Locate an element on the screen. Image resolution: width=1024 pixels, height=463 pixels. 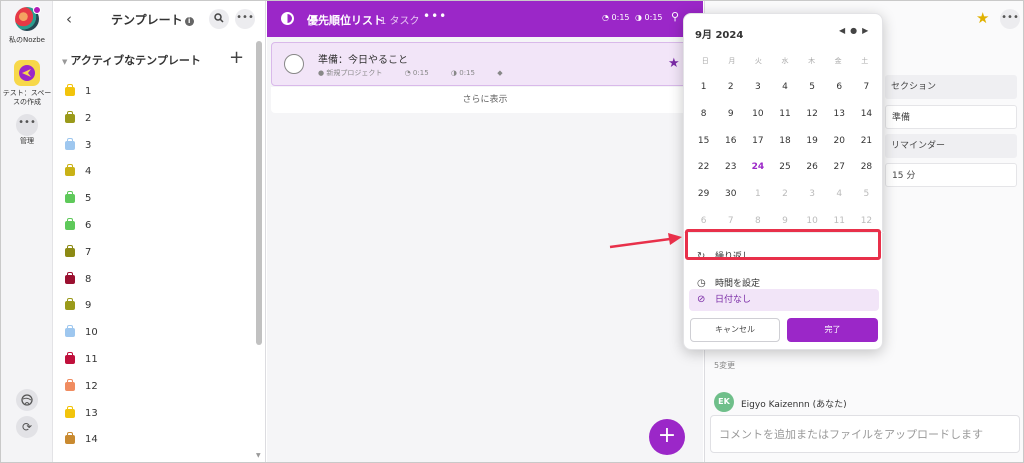
template-item: 13 is located at coordinates (154, 414).